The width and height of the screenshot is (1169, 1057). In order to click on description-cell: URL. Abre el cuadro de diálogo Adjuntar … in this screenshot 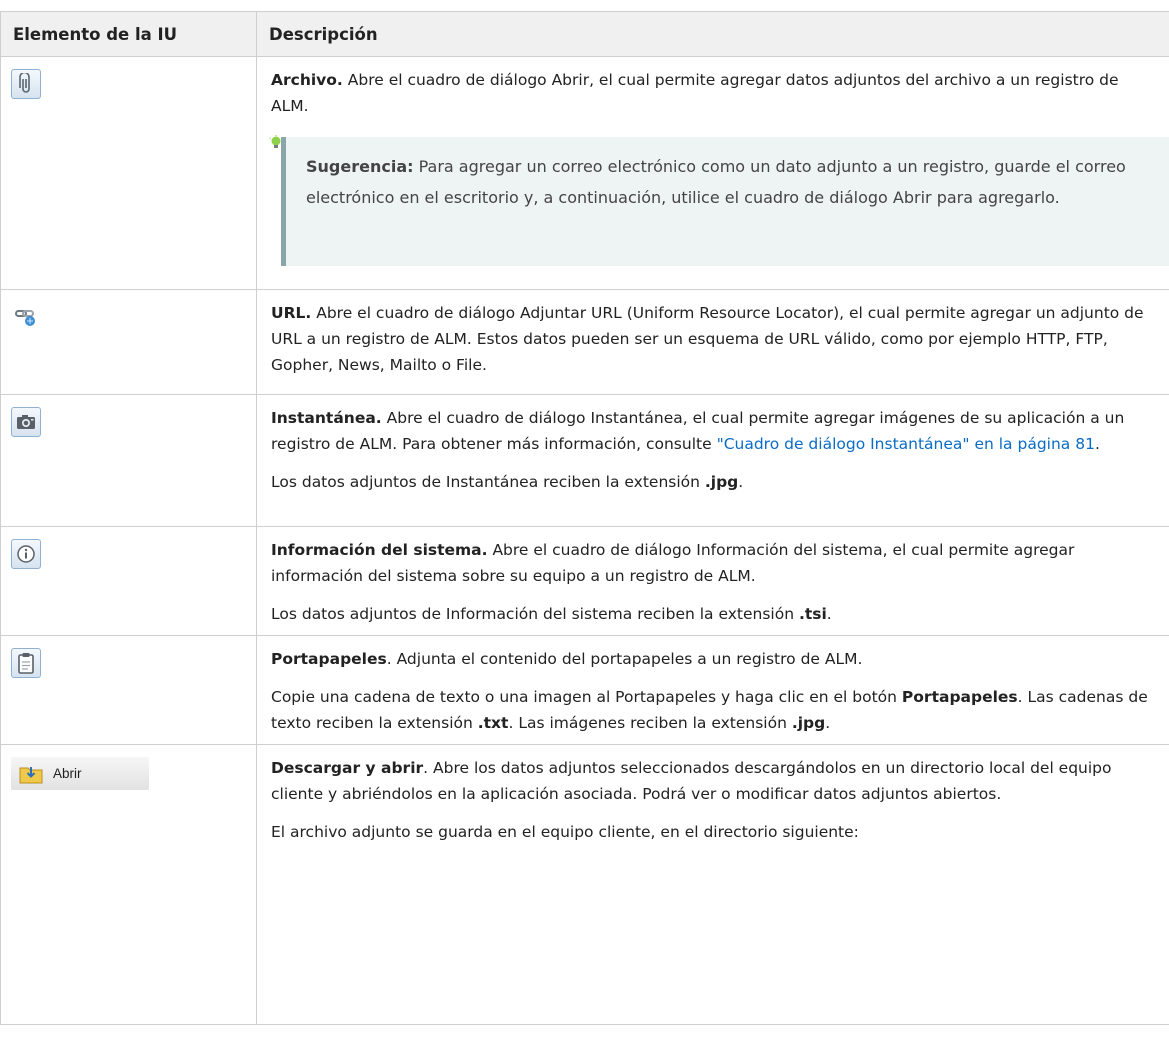, I will do `click(712, 342)`.